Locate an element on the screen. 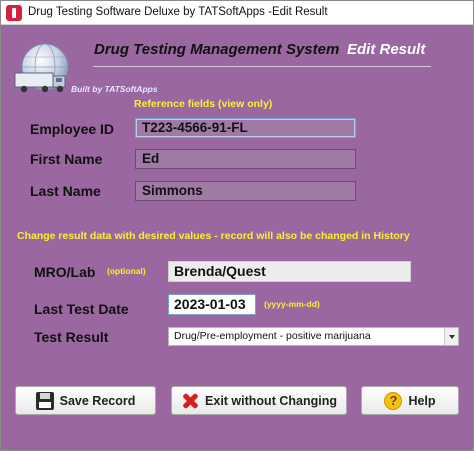 The height and width of the screenshot is (451, 474). help-label: Help is located at coordinates (422, 400).